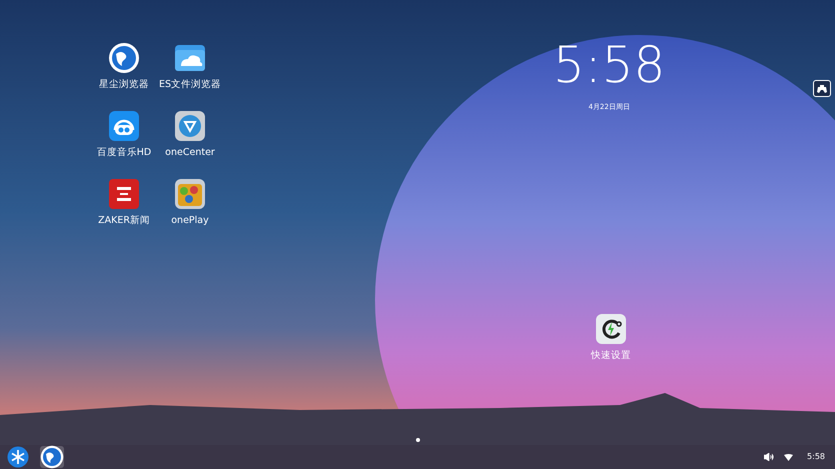 This screenshot has width=835, height=469. Describe the element at coordinates (611, 328) in the screenshot. I see `charging-icon` at that location.